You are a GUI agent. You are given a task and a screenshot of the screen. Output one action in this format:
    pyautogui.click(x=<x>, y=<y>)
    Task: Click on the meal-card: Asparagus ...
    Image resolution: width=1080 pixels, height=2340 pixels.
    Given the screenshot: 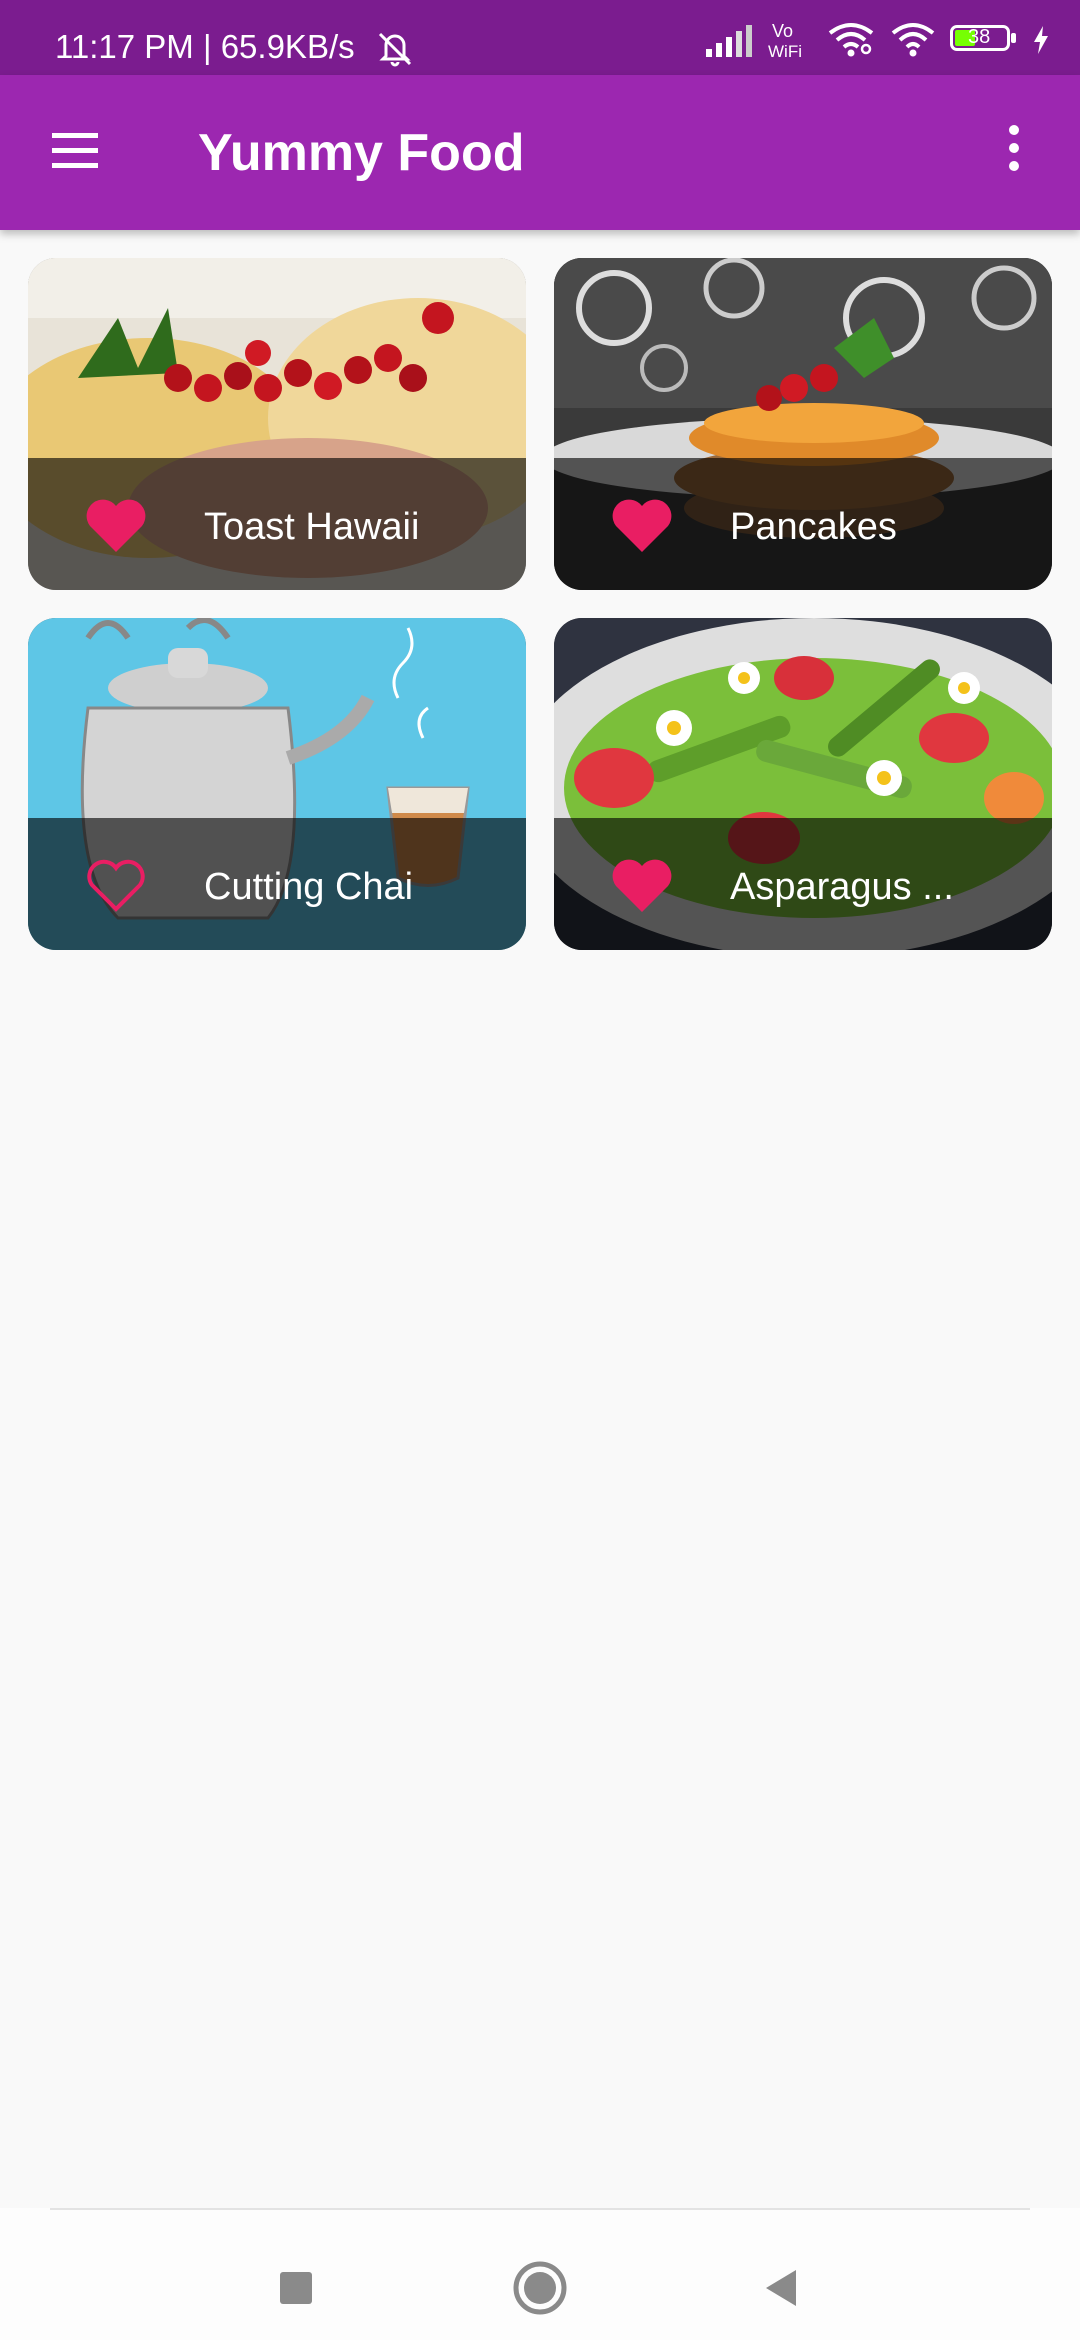 What is the action you would take?
    pyautogui.click(x=803, y=784)
    